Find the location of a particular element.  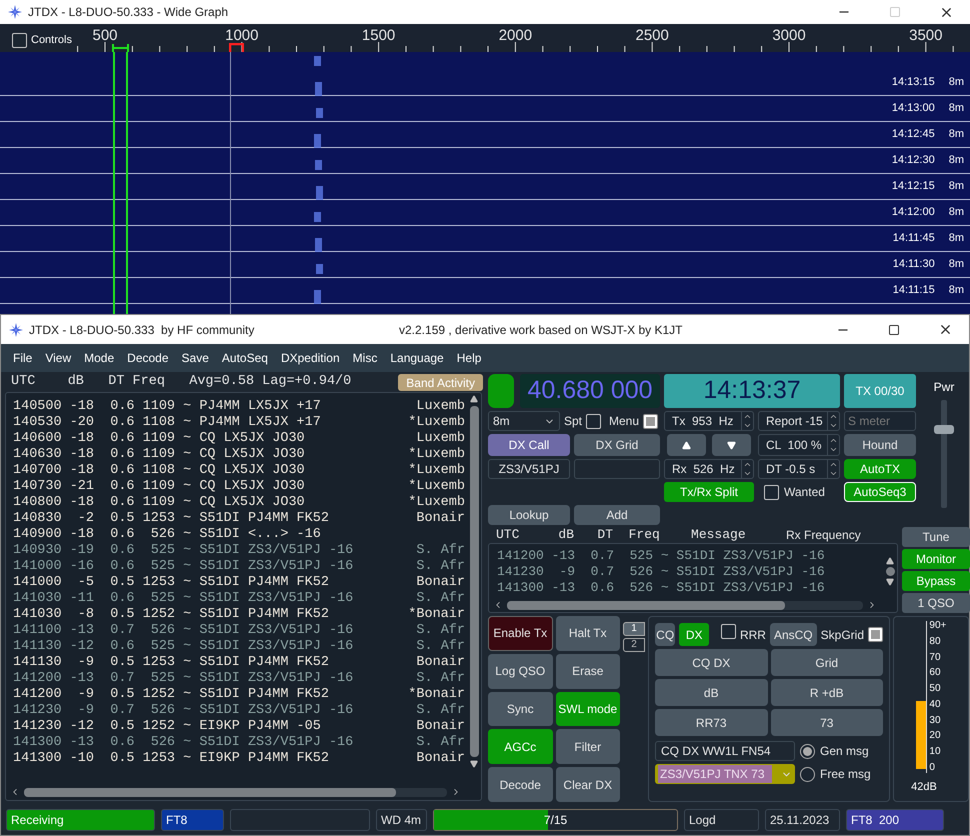

dx-call-field: ZS3/V51PJ is located at coordinates (529, 469).